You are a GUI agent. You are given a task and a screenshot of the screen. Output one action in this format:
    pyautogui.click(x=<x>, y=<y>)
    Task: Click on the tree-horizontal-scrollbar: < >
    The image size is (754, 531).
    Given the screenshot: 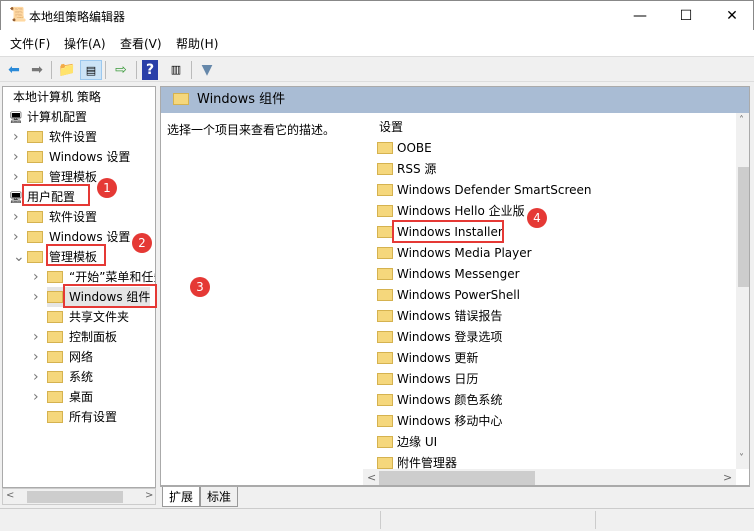 What is the action you would take?
    pyautogui.click(x=79, y=496)
    